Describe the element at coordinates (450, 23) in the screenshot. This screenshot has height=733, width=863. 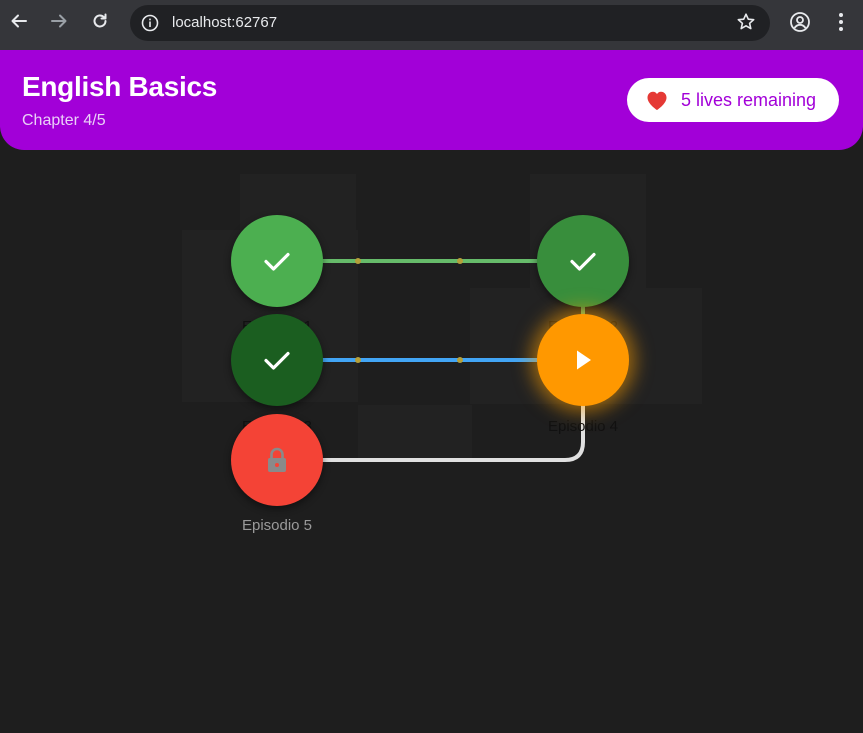
I see `address-bar: localhost:62767` at that location.